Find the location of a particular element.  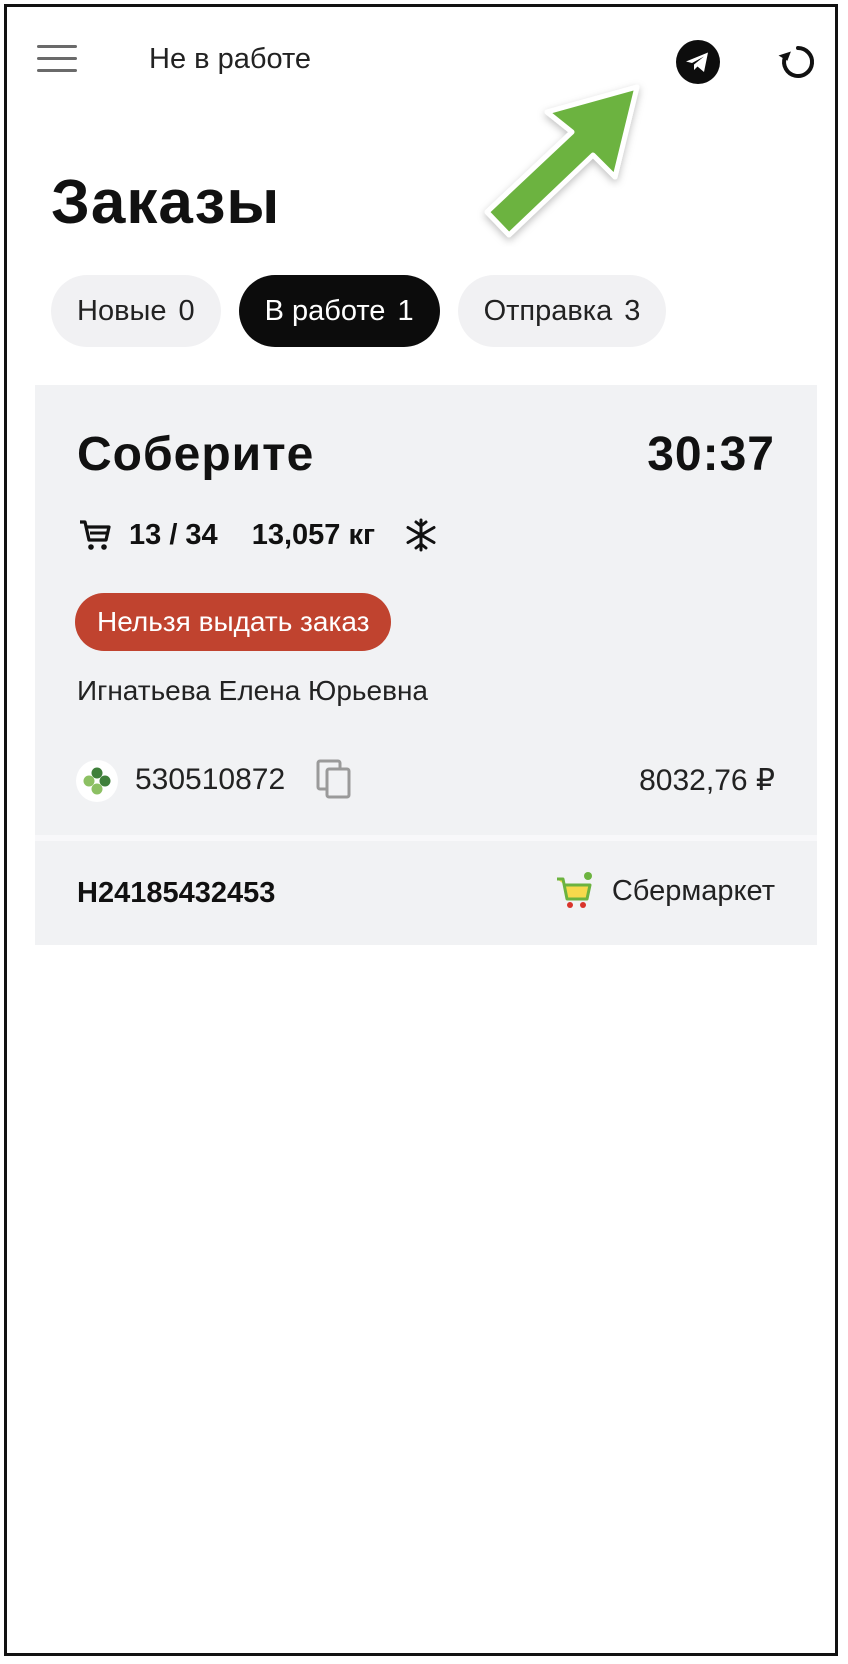

tab-count: 0 is located at coordinates (186, 310).